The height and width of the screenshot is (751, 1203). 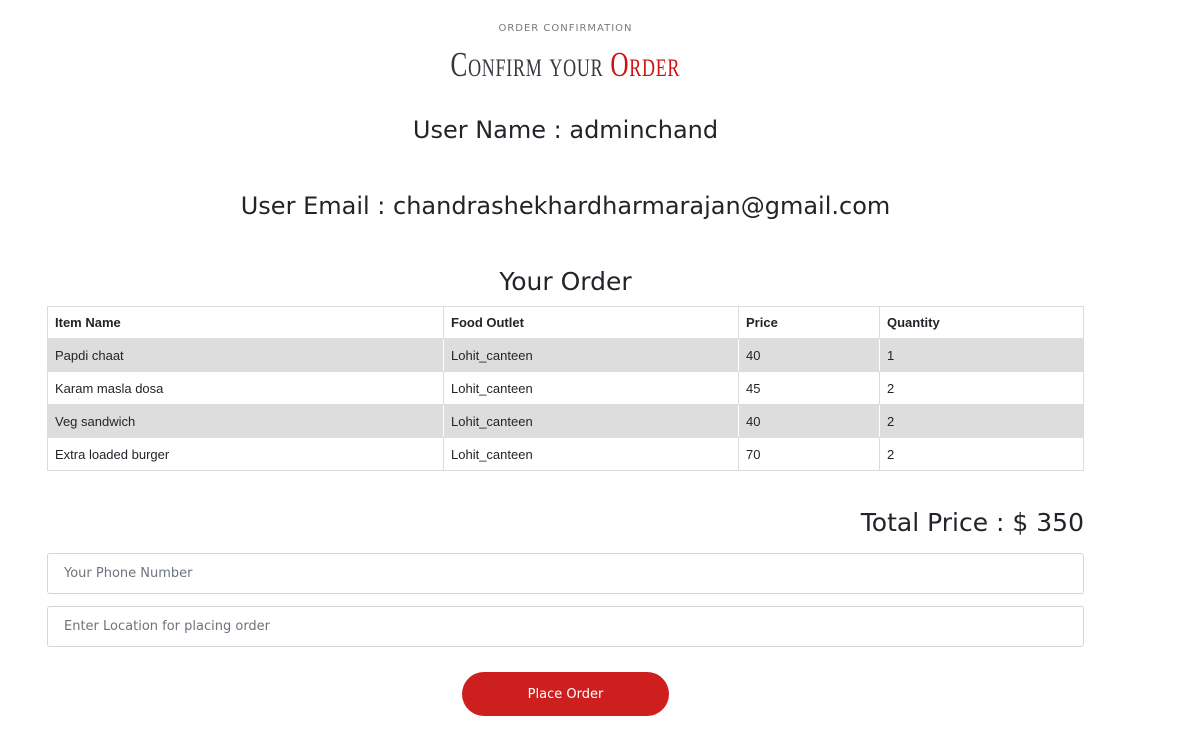 What do you see at coordinates (245, 388) in the screenshot?
I see `cell-item-name: Karam masla dosa` at bounding box center [245, 388].